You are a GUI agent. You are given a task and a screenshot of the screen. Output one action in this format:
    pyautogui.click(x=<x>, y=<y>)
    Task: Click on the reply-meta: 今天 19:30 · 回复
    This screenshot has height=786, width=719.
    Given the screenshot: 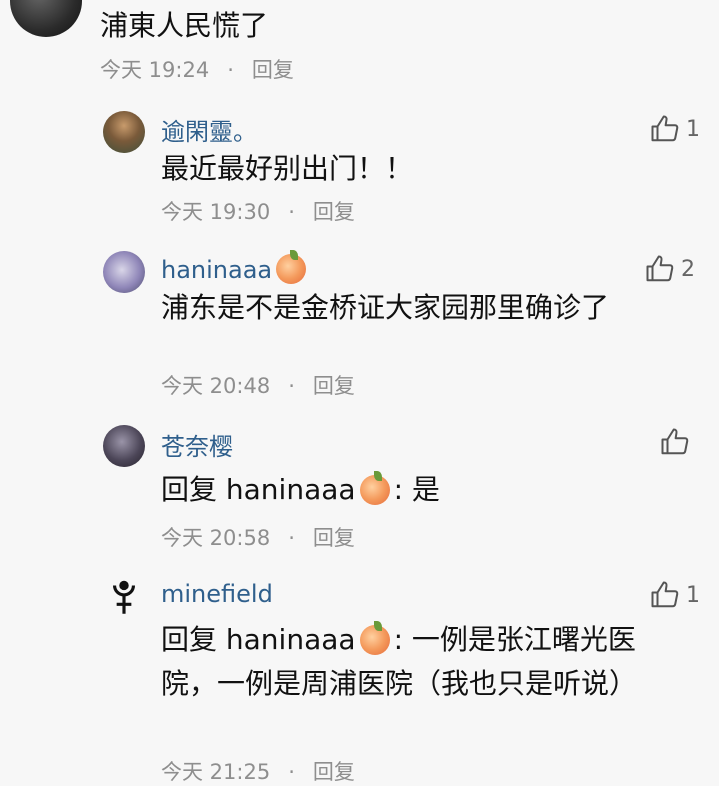 What is the action you would take?
    pyautogui.click(x=258, y=211)
    